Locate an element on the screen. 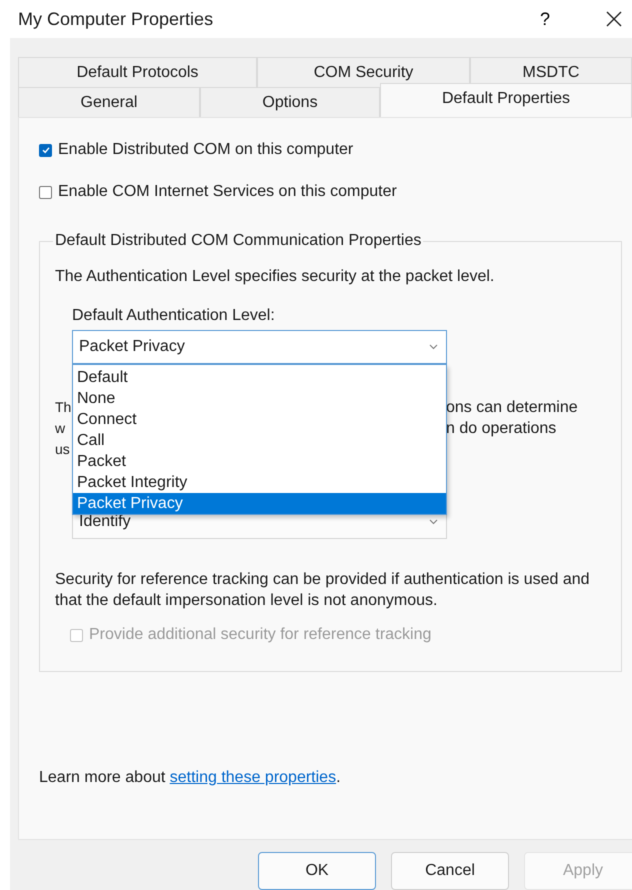  dropdown-option: None is located at coordinates (259, 398).